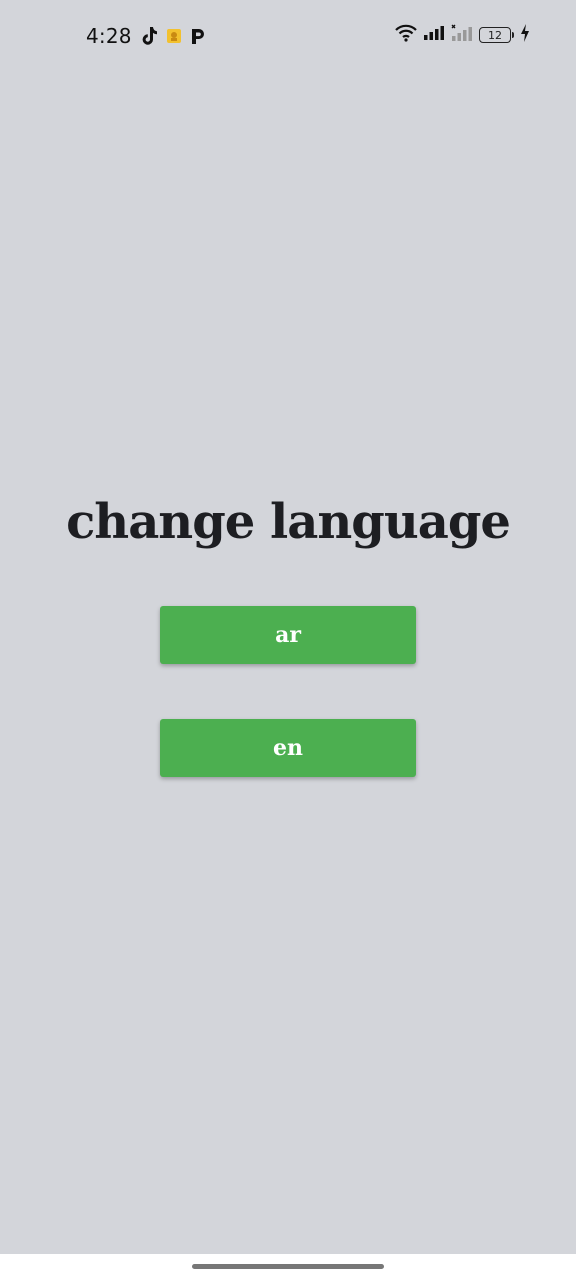 The image size is (576, 1280). I want to click on language-en-button: en, so click(288, 748).